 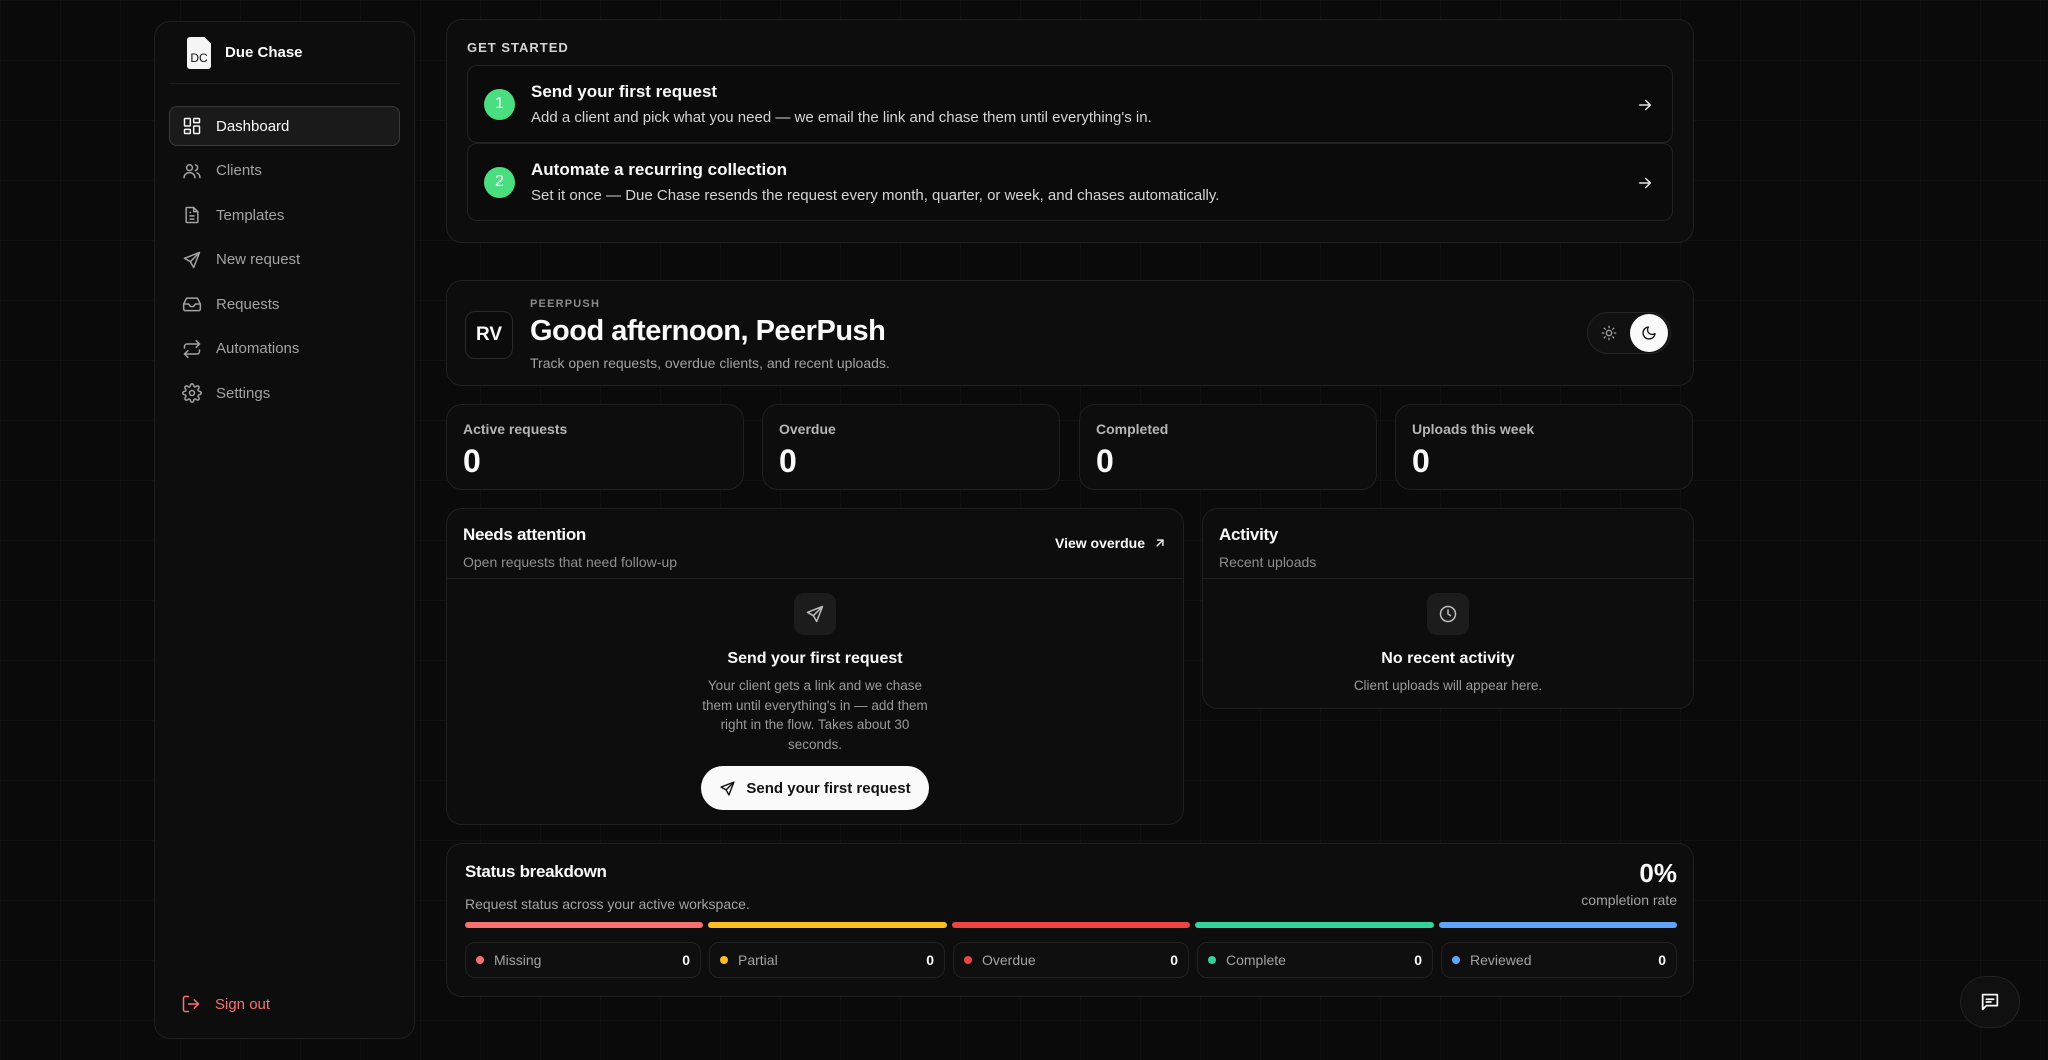 What do you see at coordinates (1099, 543) in the screenshot?
I see `view-overdue-label: View overdue` at bounding box center [1099, 543].